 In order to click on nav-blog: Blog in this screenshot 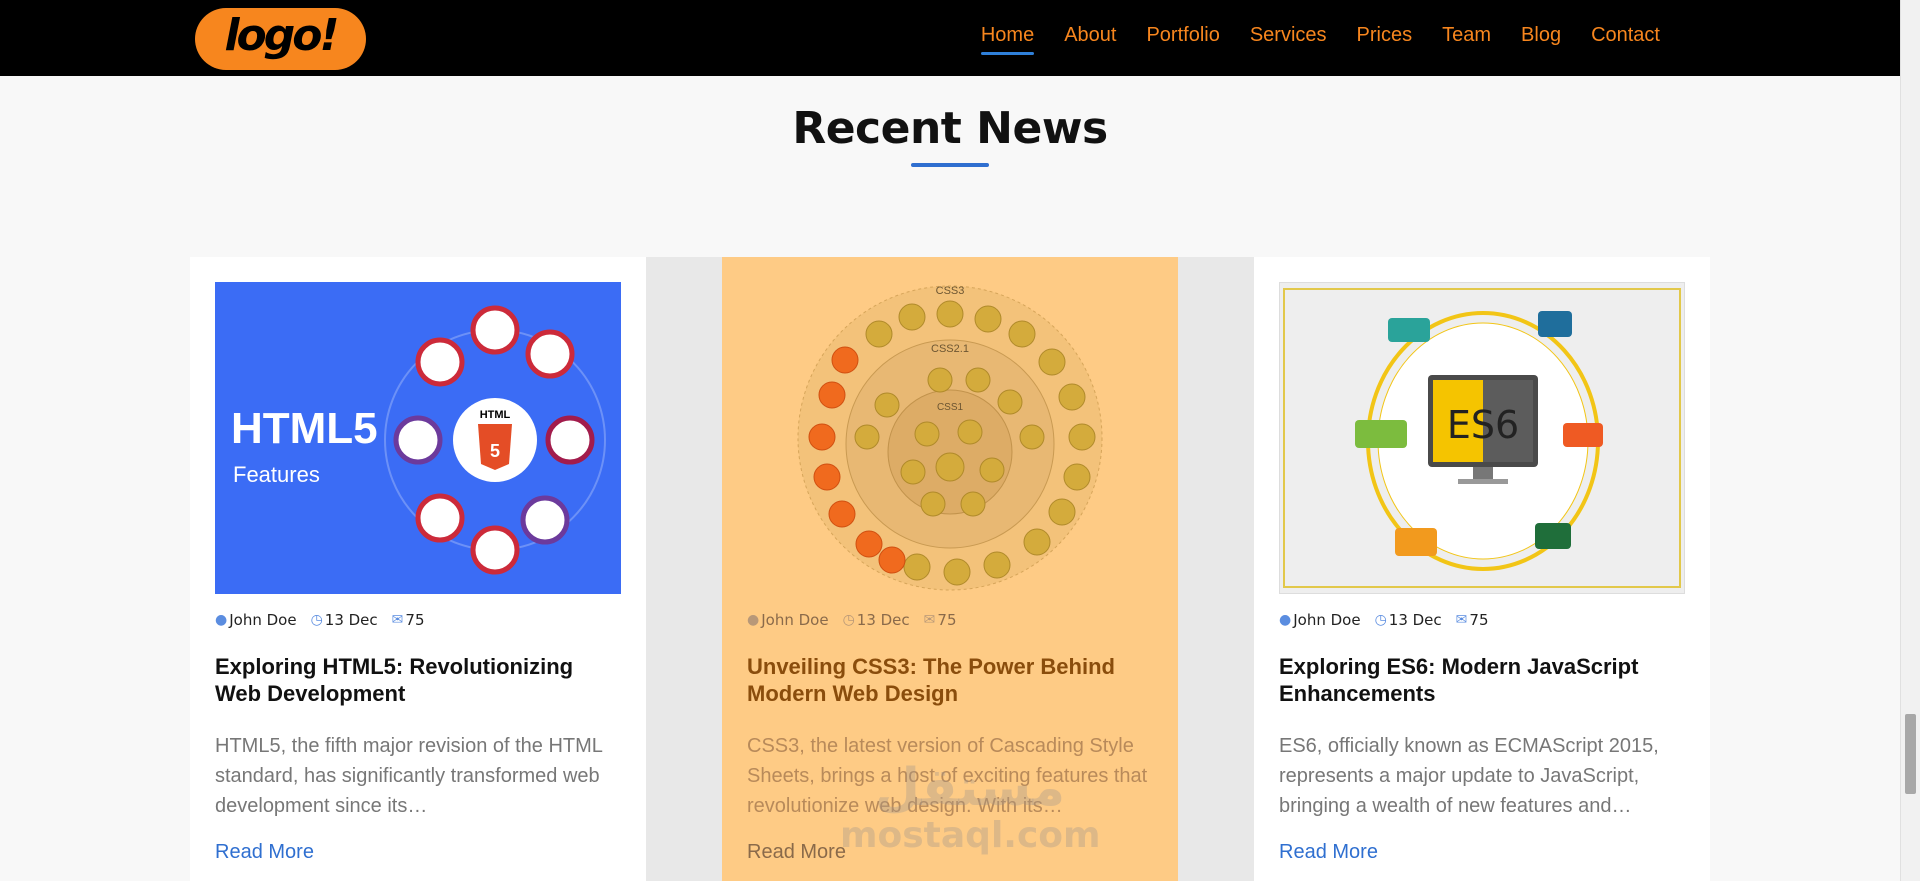, I will do `click(1541, 38)`.